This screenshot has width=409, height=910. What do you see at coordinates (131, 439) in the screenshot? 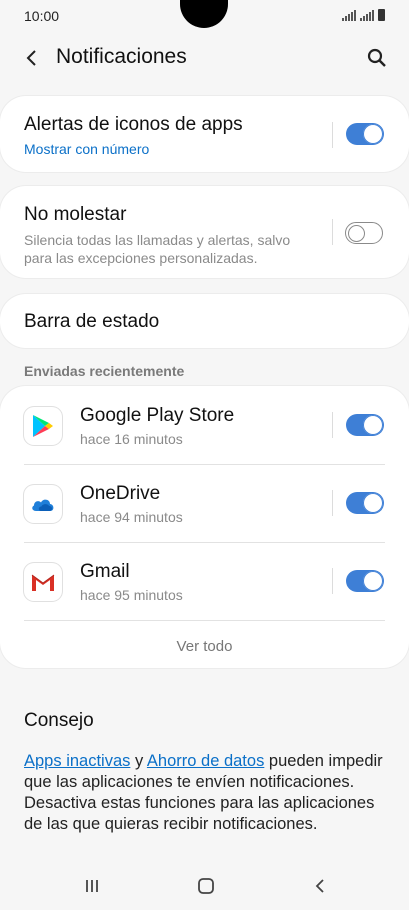
I see `app-time: hace 16 minutos` at bounding box center [131, 439].